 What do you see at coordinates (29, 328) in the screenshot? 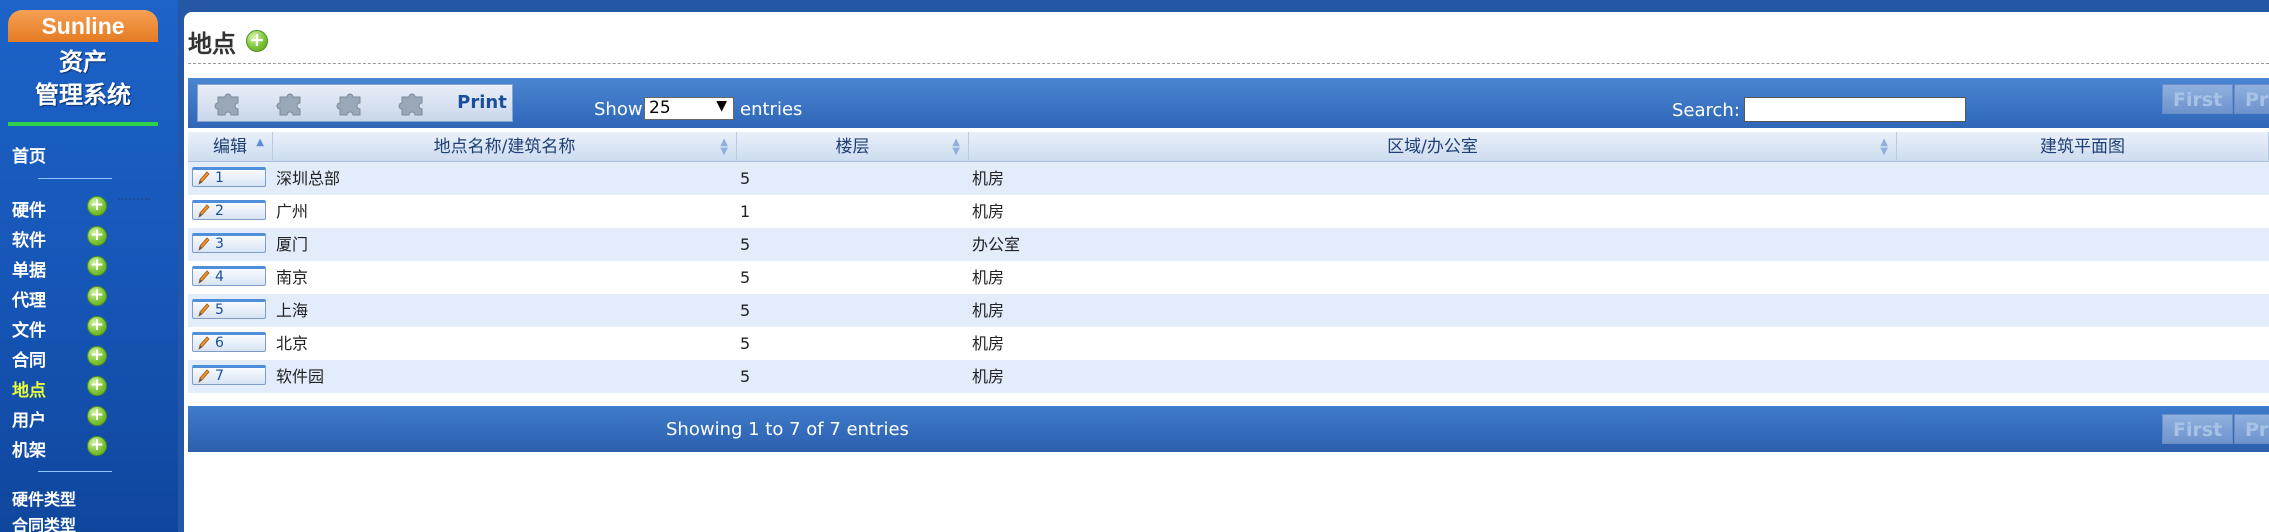
I see `sidebar-item-label: 文件` at bounding box center [29, 328].